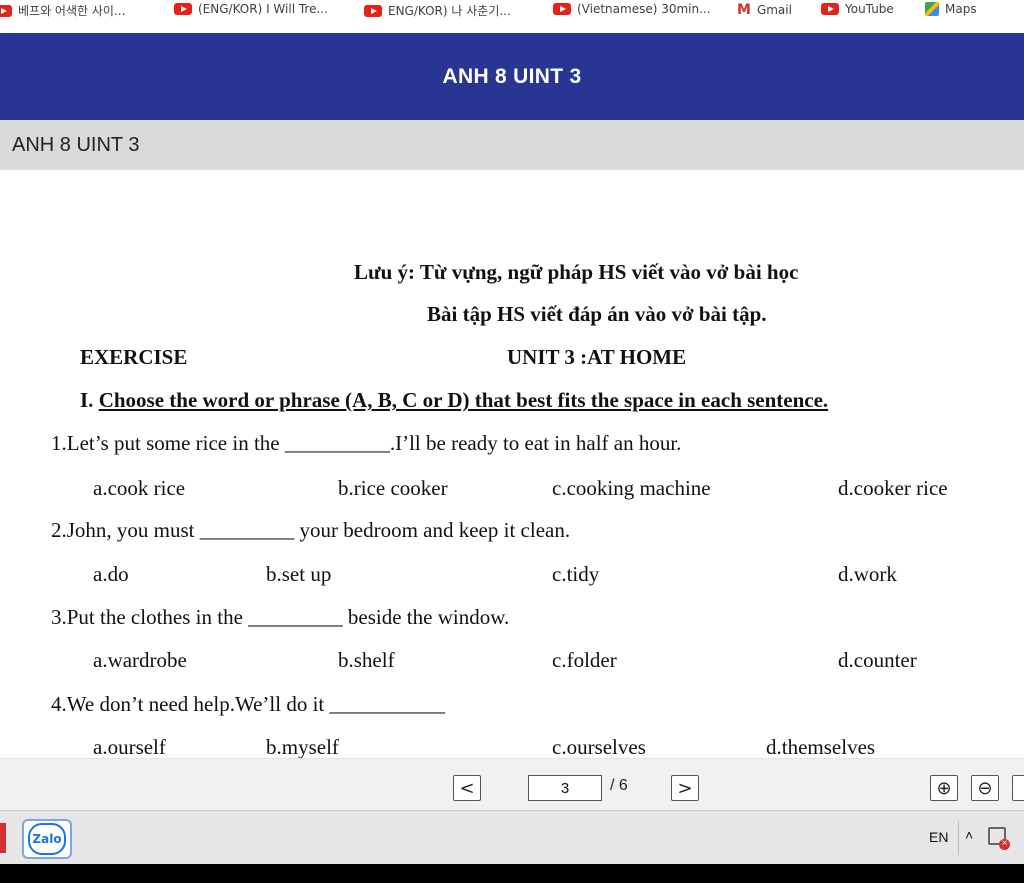 This screenshot has height=883, width=1024. I want to click on question-1-option-b: b.rice cooker, so click(393, 488).